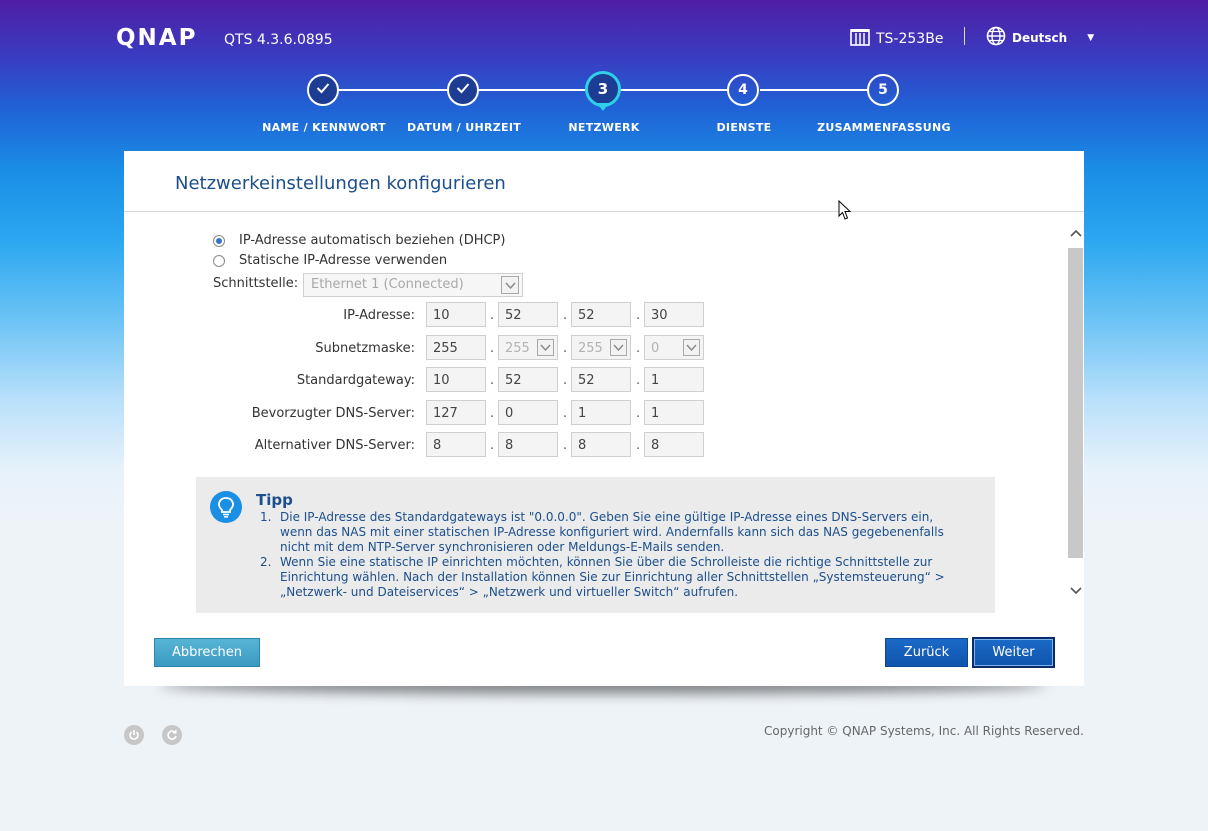 The width and height of the screenshot is (1208, 831). What do you see at coordinates (601, 444) in the screenshot?
I see `alternate-dns-octet-3: 8` at bounding box center [601, 444].